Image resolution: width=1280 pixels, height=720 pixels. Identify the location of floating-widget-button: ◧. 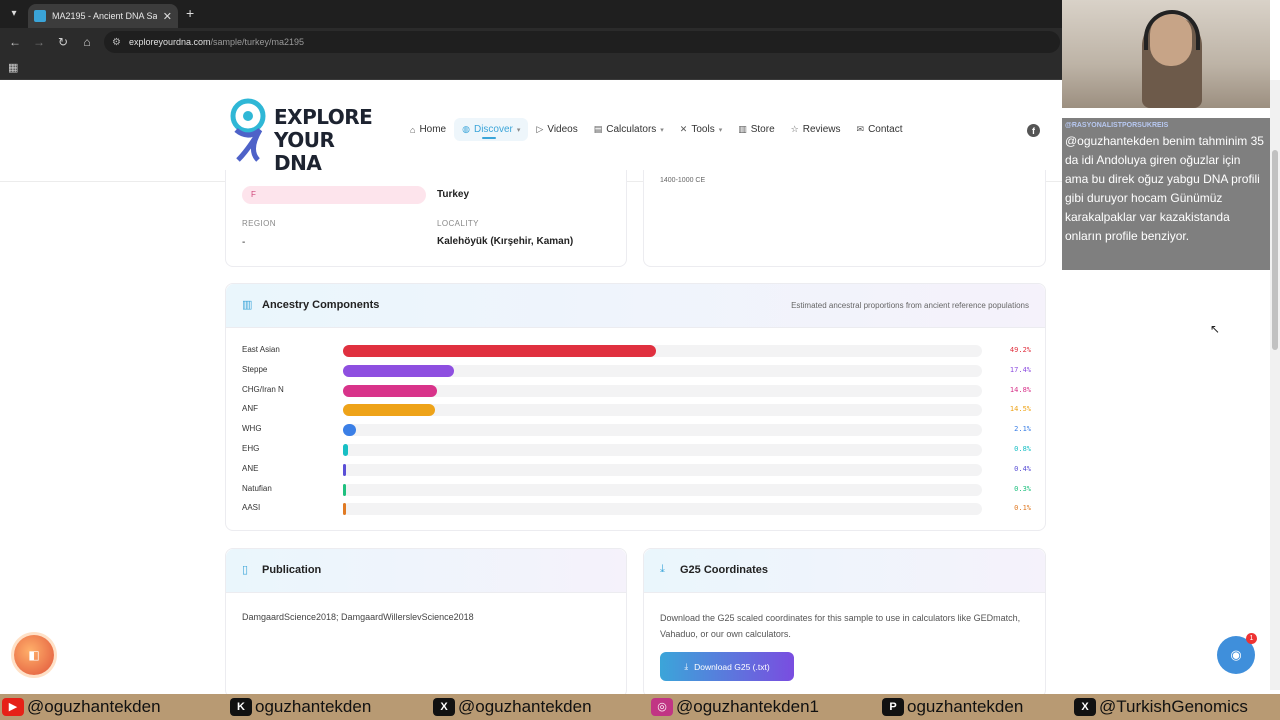
(34, 655).